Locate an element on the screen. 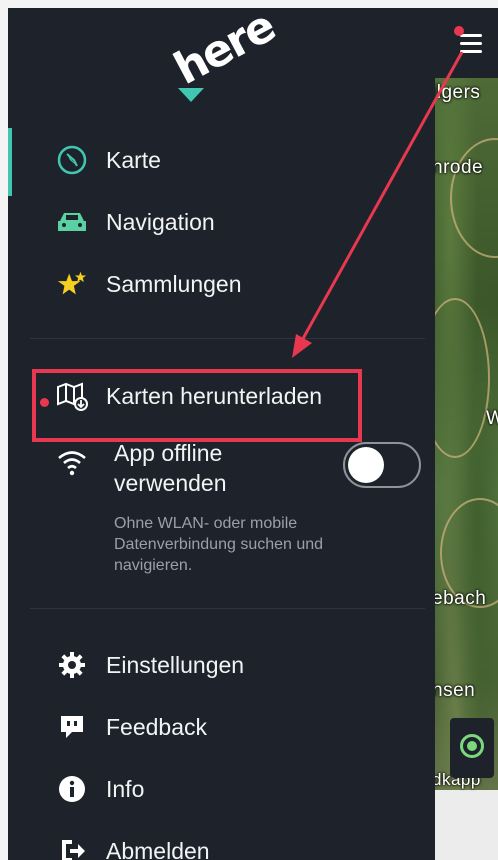 This screenshot has width=498, height=860. menu-item-label: Karte is located at coordinates (133, 159).